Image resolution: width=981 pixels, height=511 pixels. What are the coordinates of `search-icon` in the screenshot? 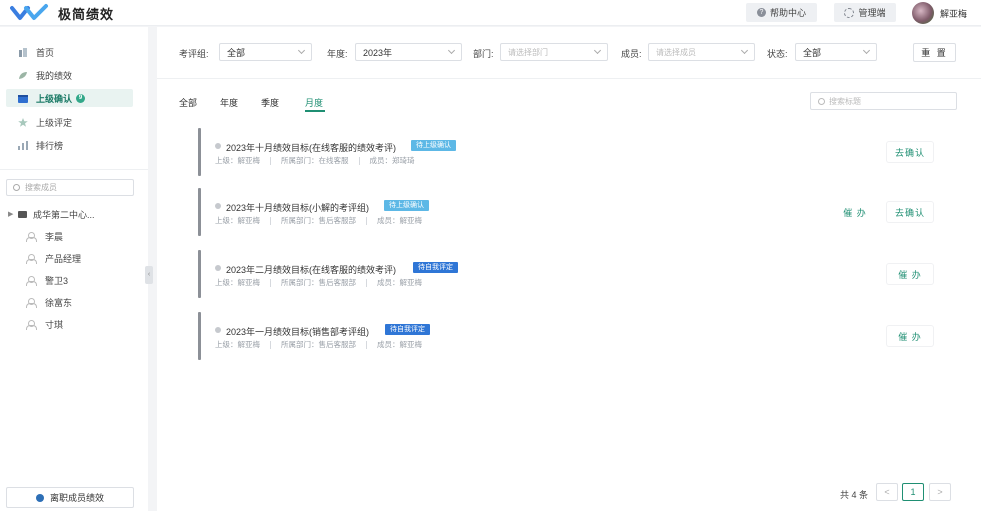 It's located at (16, 187).